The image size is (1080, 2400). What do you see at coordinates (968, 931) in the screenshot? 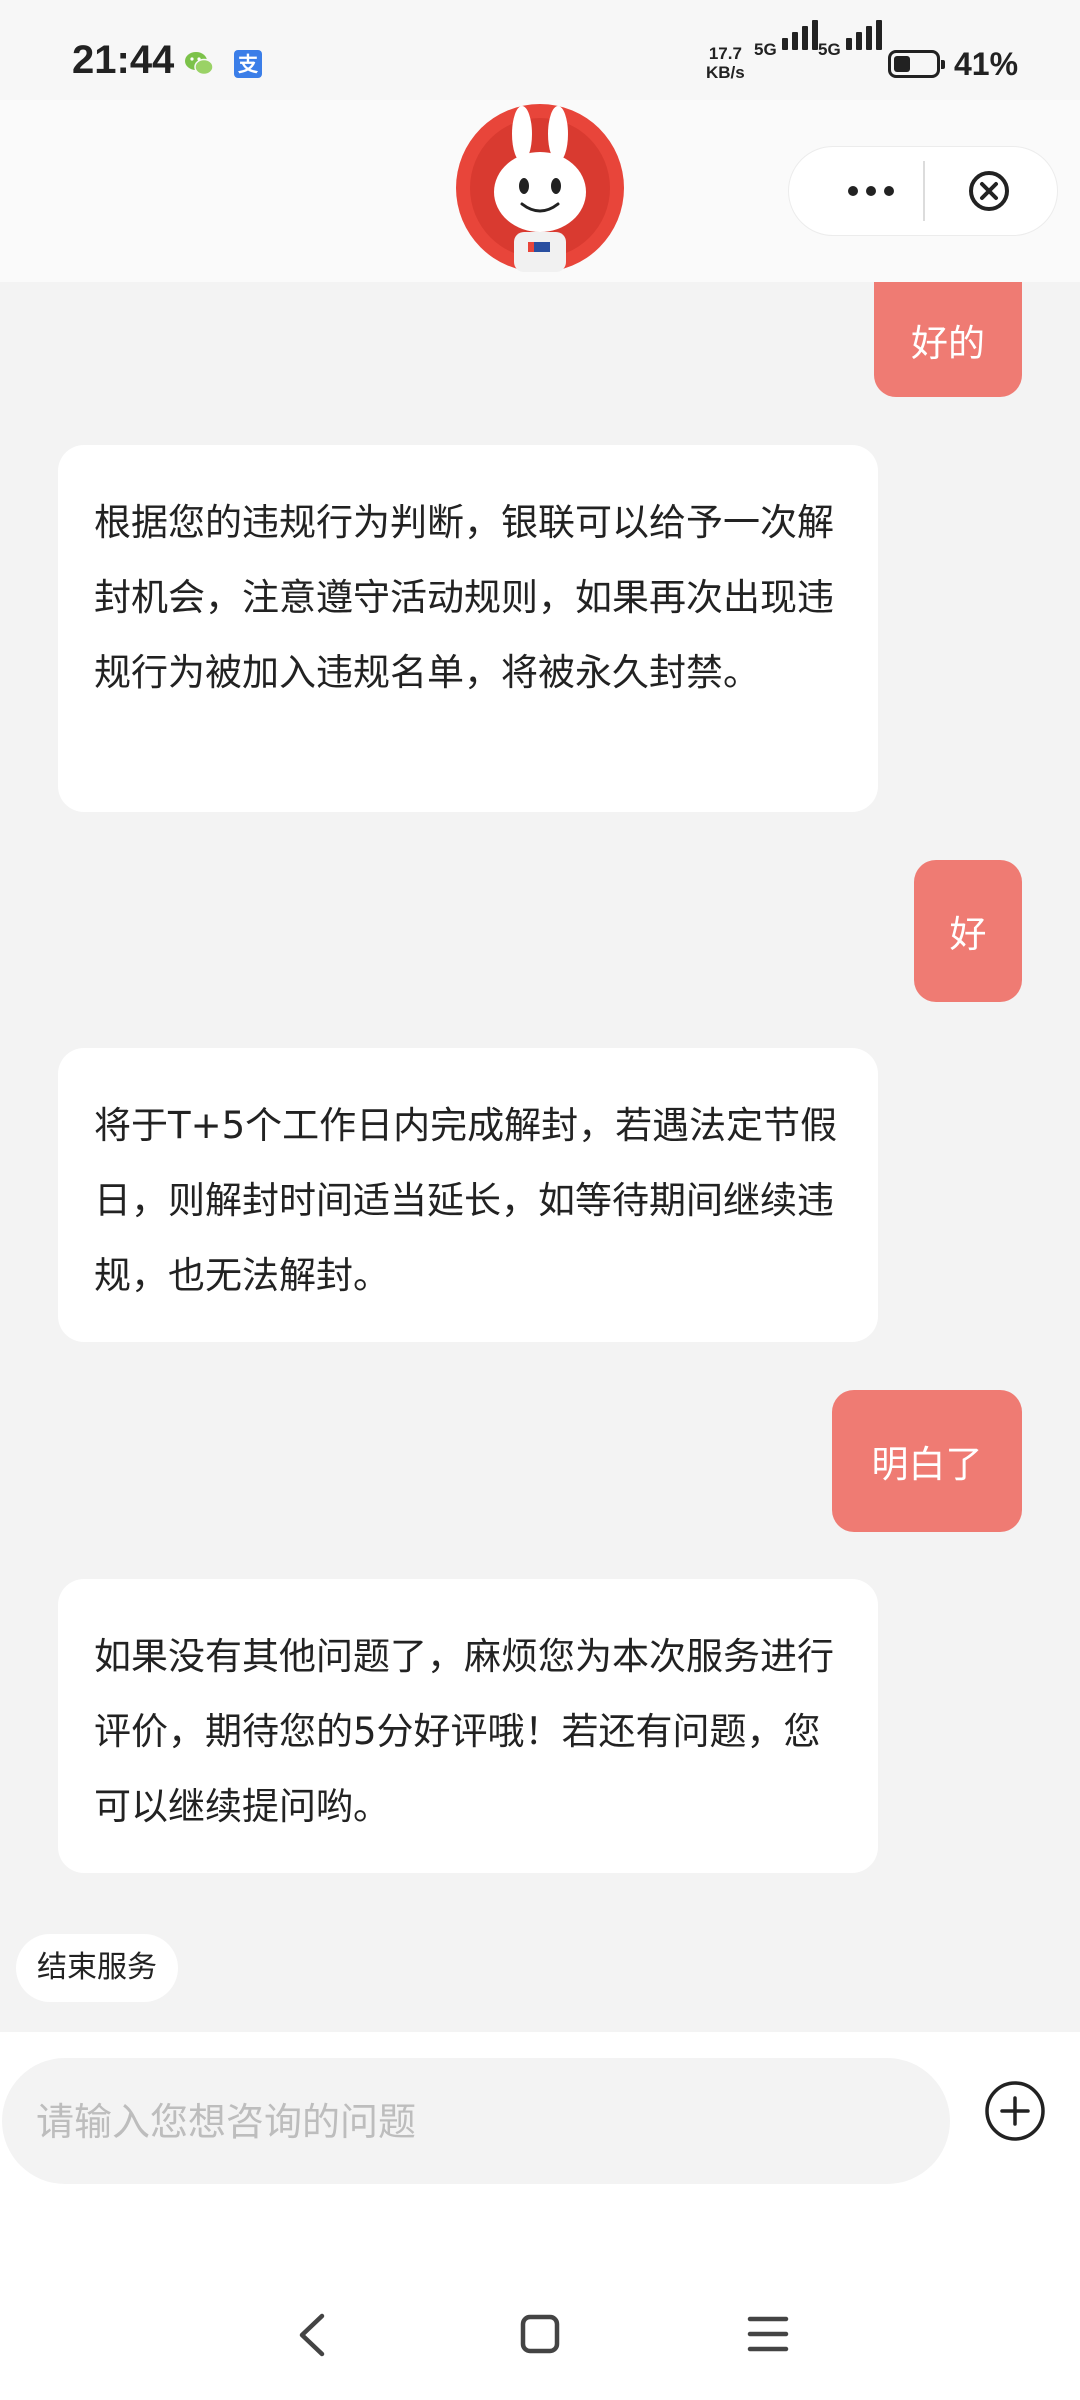
I see `user-message: 好` at bounding box center [968, 931].